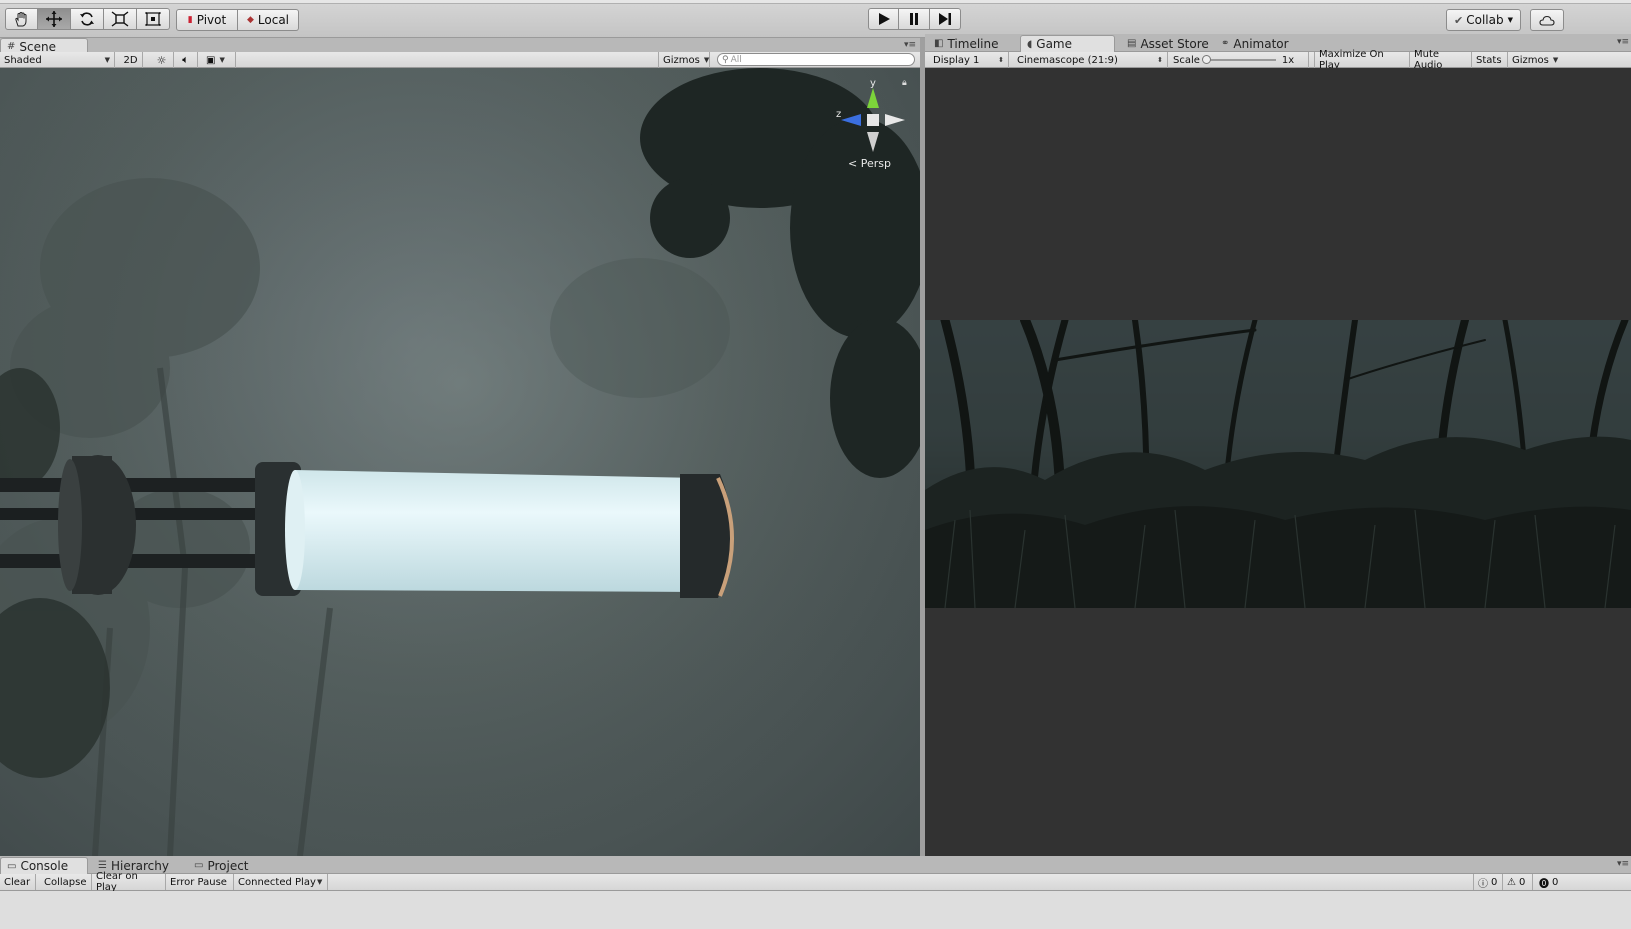 This screenshot has height=929, width=1631. What do you see at coordinates (1030, 44) in the screenshot?
I see `game-icon: ◖` at bounding box center [1030, 44].